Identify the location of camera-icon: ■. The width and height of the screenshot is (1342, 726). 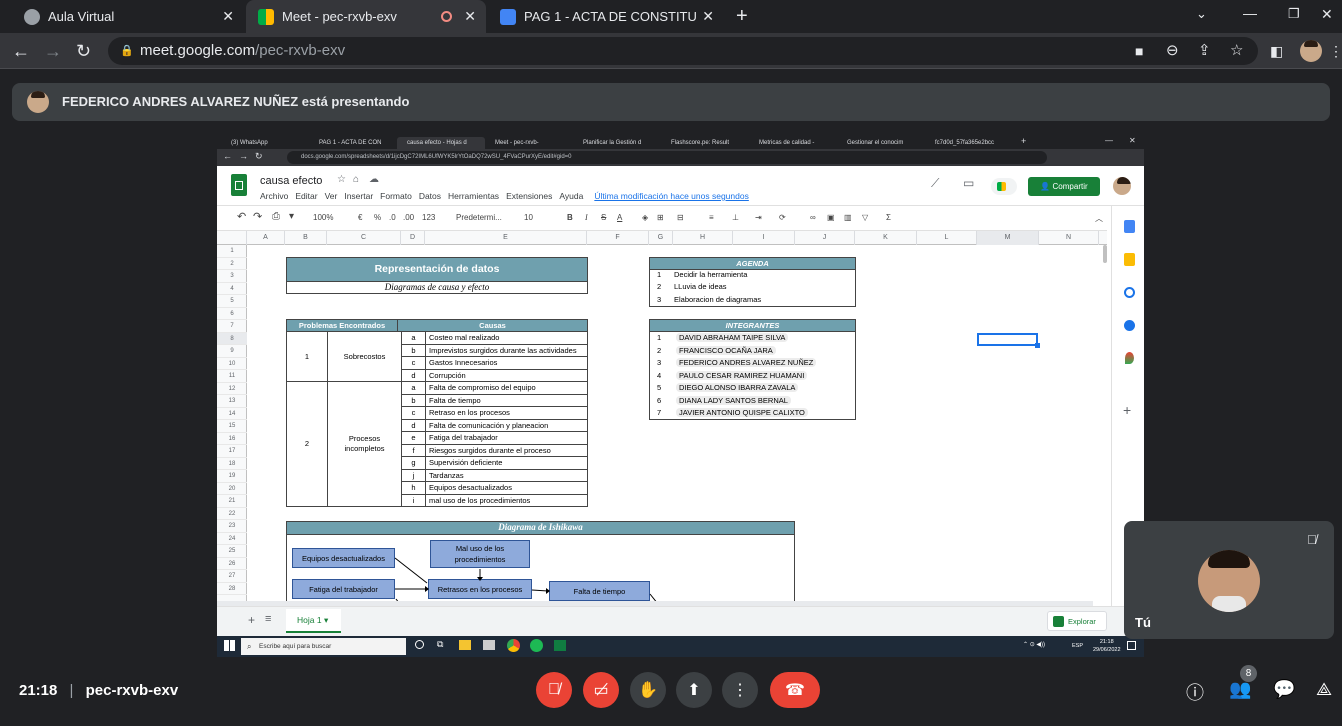
(1139, 51).